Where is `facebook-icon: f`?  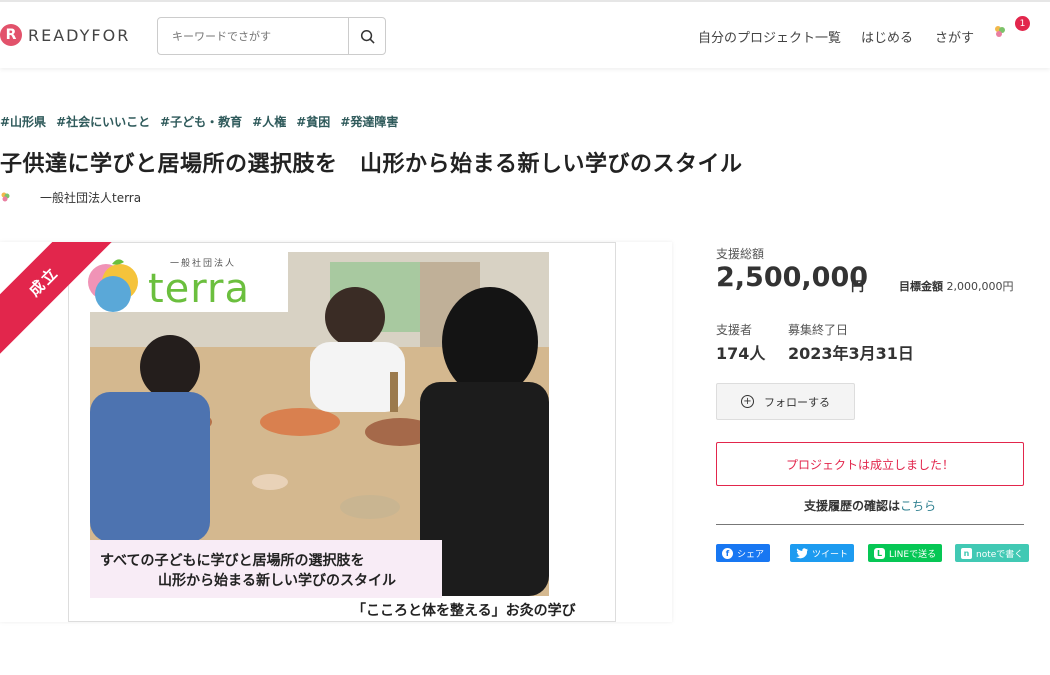 facebook-icon: f is located at coordinates (727, 553).